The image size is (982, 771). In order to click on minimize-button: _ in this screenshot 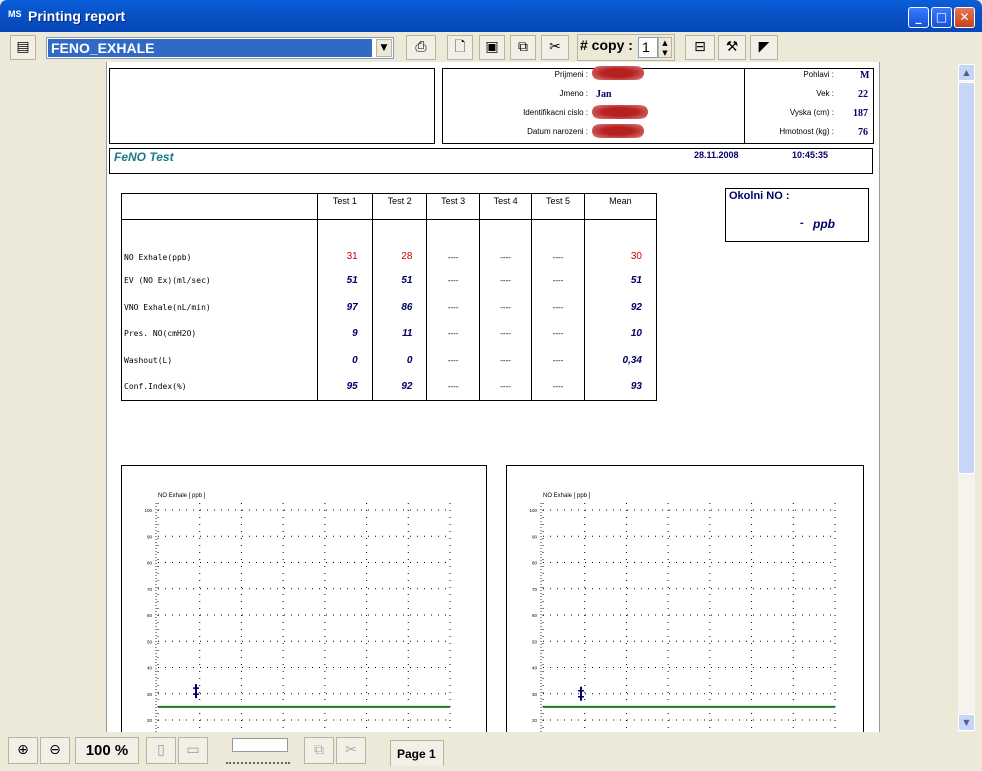, I will do `click(918, 17)`.